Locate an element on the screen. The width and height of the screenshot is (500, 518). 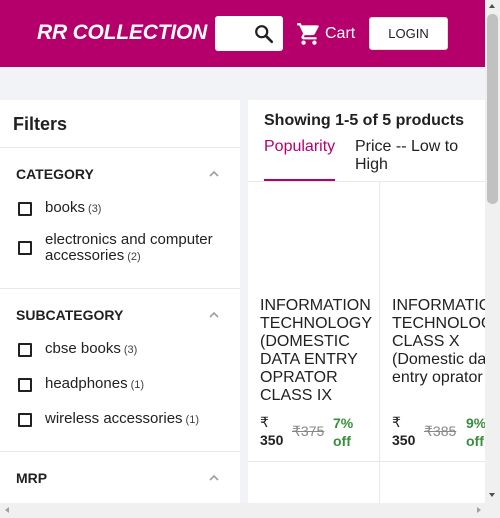
login-button: LOGIN is located at coordinates (408, 33).